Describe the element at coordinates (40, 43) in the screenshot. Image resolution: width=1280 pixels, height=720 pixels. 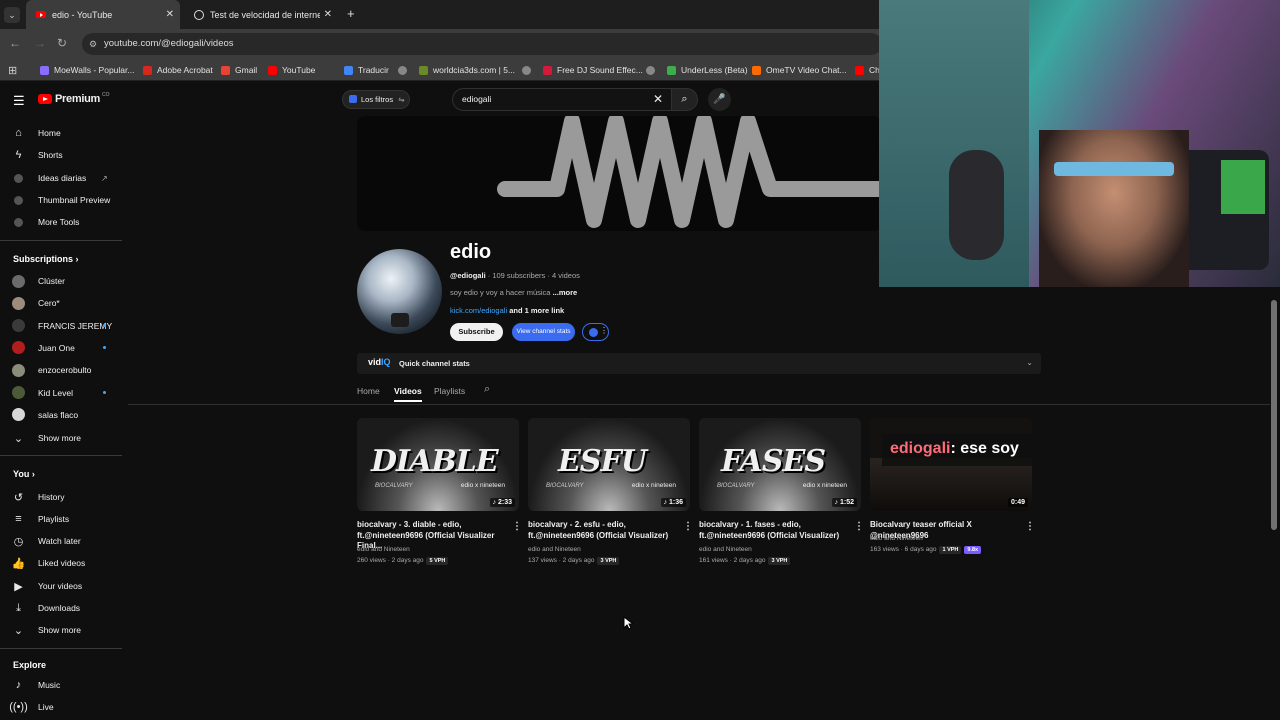
I see `forward-arrow-icon: →` at that location.